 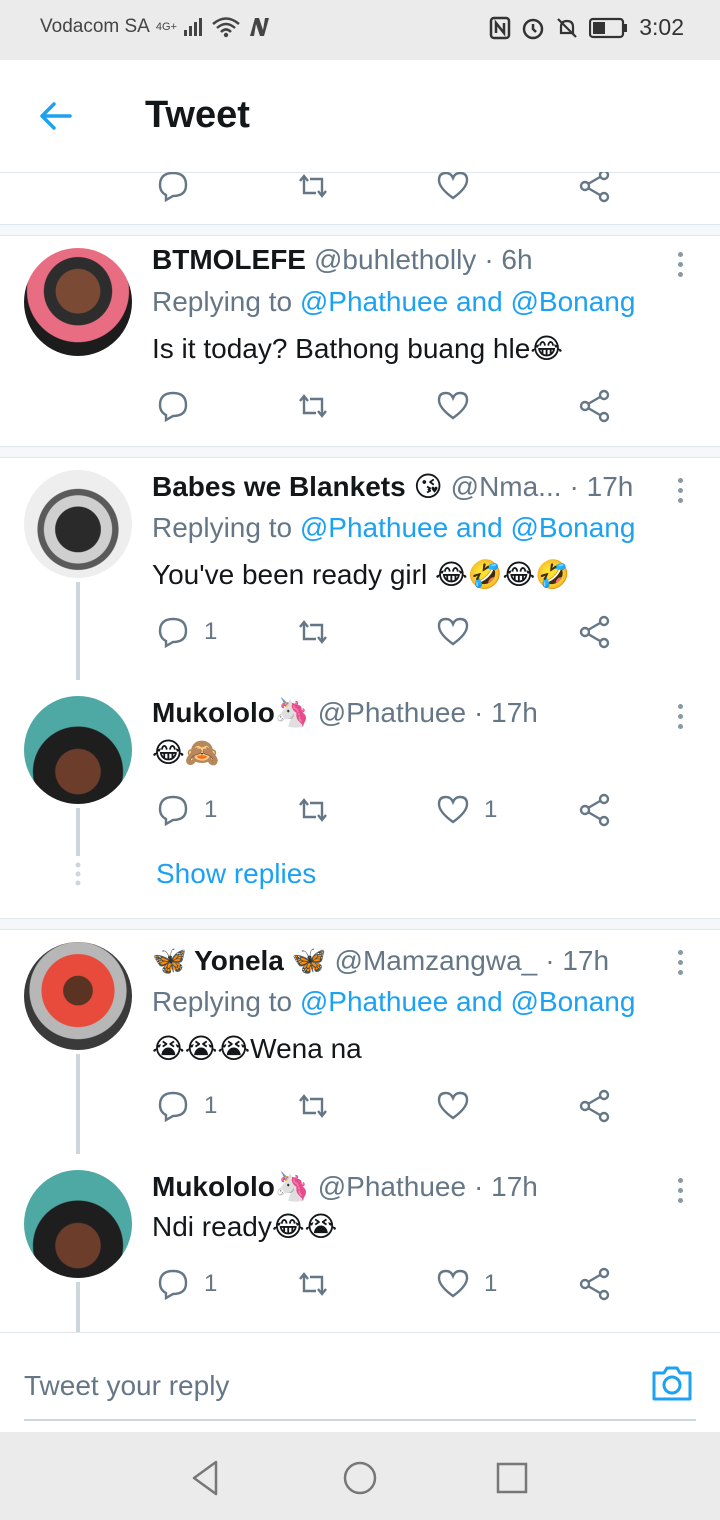 I want to click on mute-icon, so click(x=567, y=27).